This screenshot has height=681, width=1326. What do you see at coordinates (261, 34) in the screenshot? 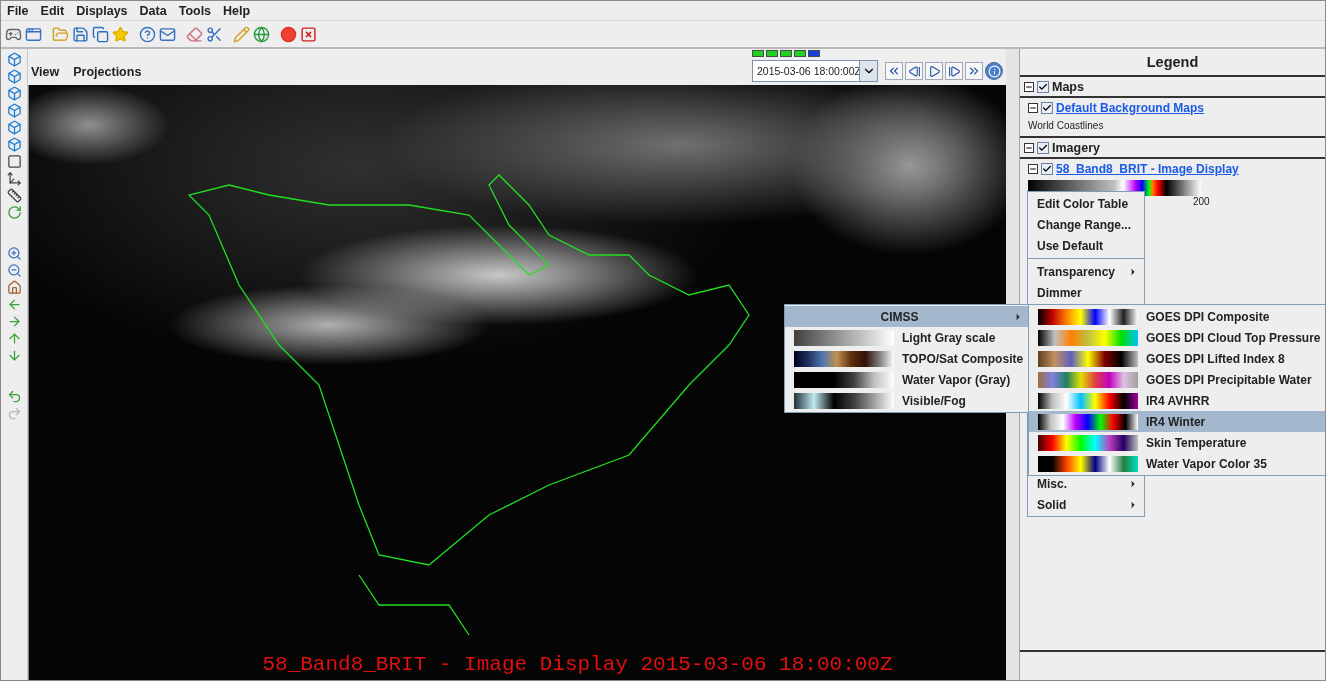
I see `globe-icon` at bounding box center [261, 34].